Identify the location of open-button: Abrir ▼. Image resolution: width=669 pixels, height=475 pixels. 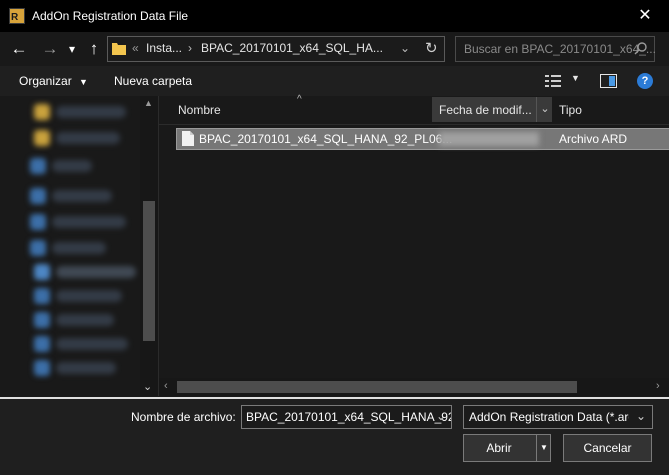
(507, 448).